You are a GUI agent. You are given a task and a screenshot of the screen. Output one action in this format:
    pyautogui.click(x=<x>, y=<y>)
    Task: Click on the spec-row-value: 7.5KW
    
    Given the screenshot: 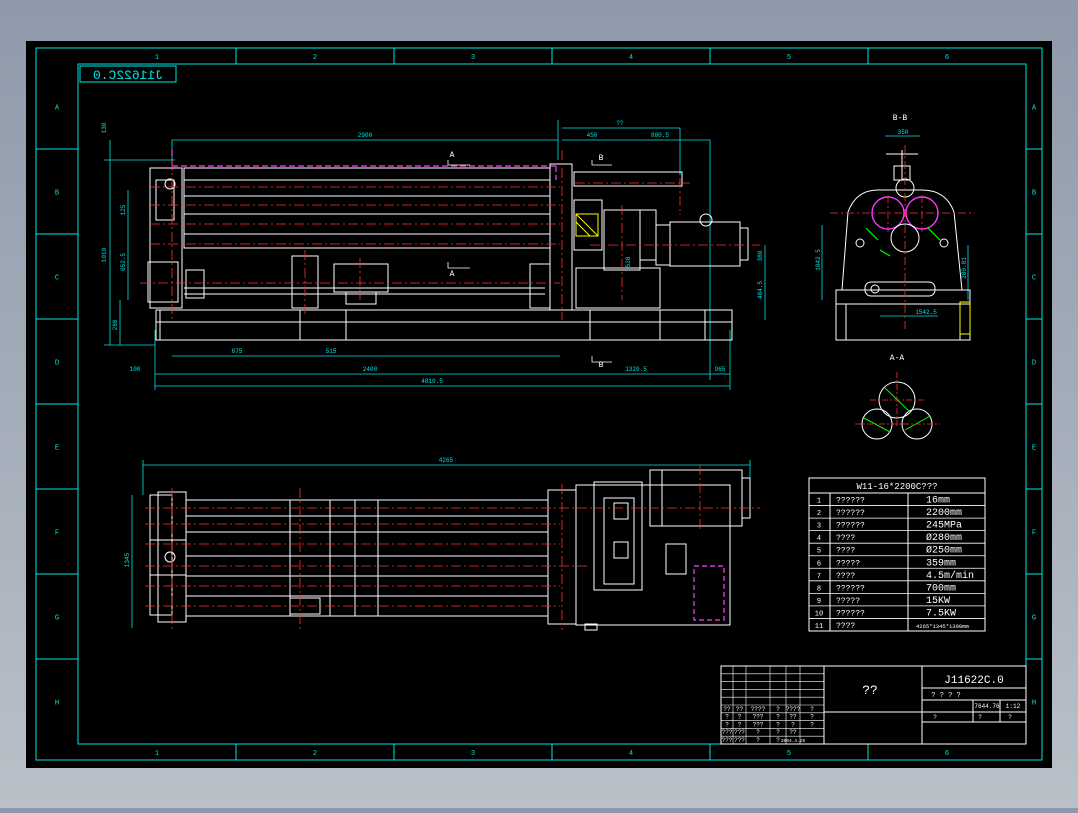 What is the action you would take?
    pyautogui.click(x=941, y=613)
    